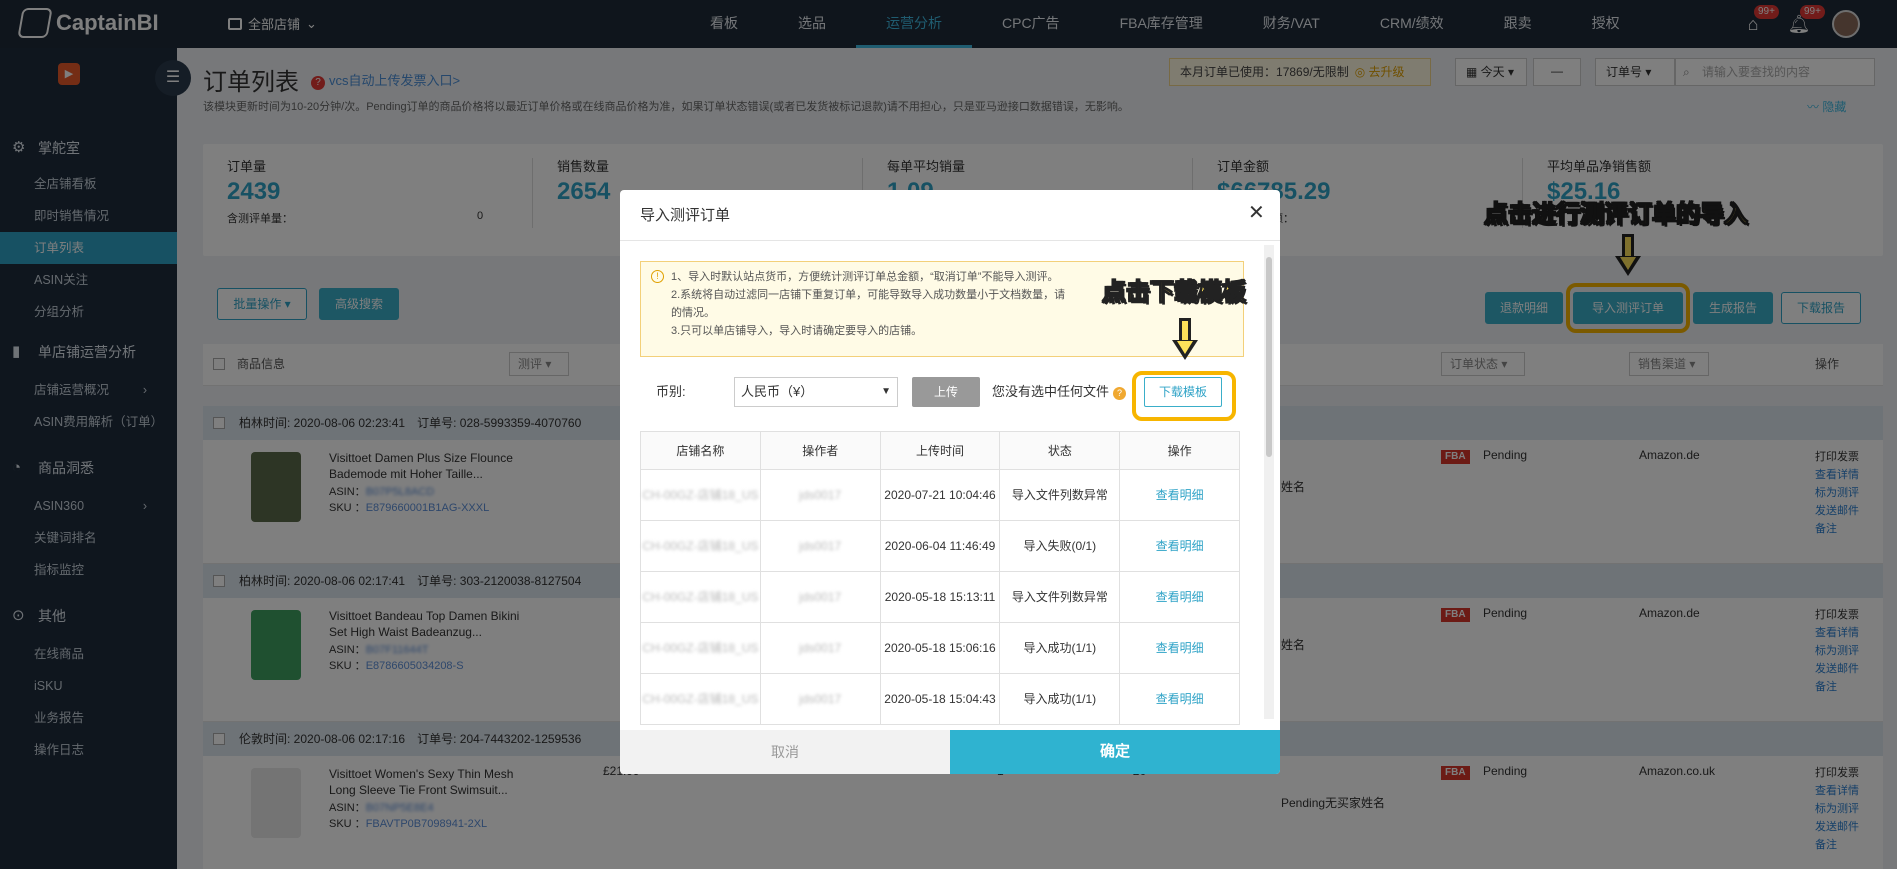 The height and width of the screenshot is (869, 1897). I want to click on status-cell: 导入失败(0/1), so click(1060, 546).